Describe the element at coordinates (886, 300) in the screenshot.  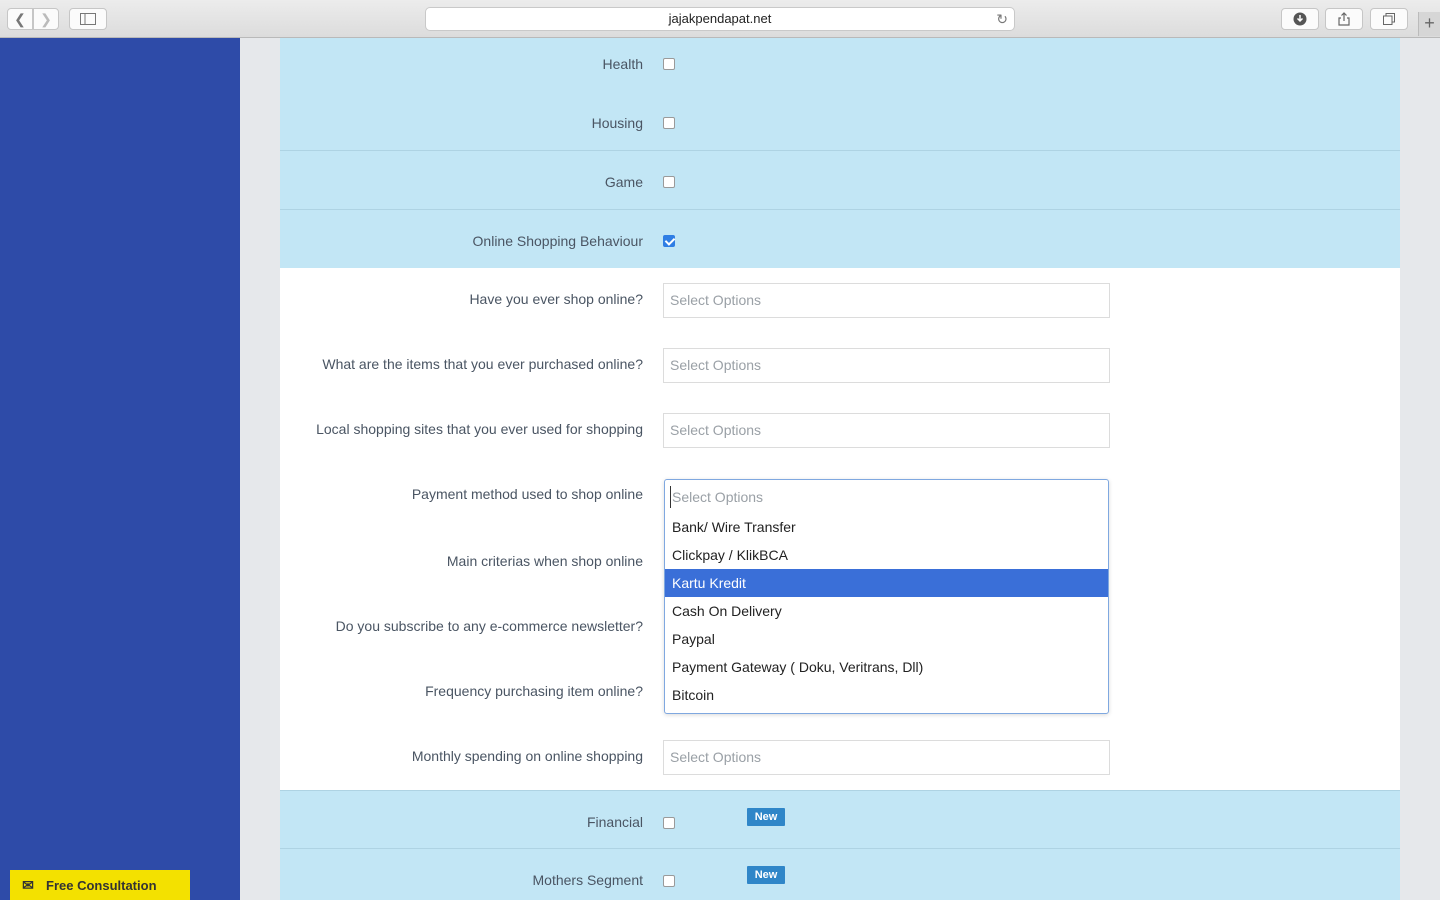
I see `select-shop-online: Select Options` at that location.